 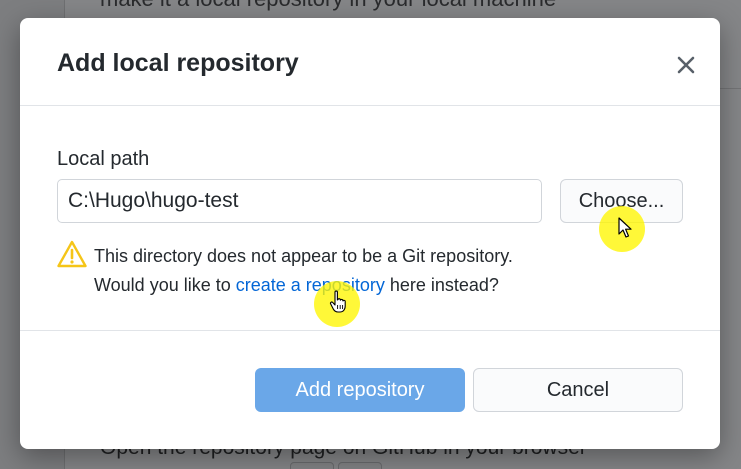 What do you see at coordinates (178, 63) in the screenshot?
I see `dialog-title: Add local repository` at bounding box center [178, 63].